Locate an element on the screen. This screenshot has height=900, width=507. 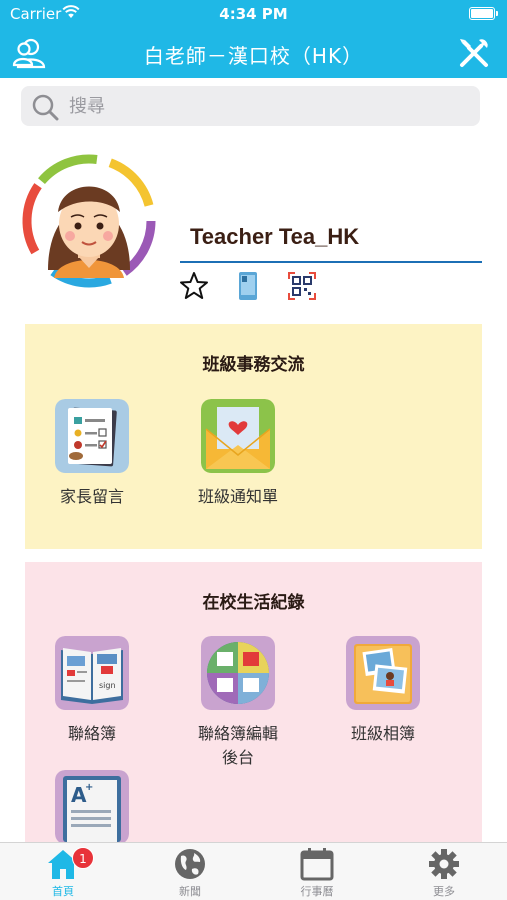
tab-calendar: 行事曆 is located at coordinates (317, 871).